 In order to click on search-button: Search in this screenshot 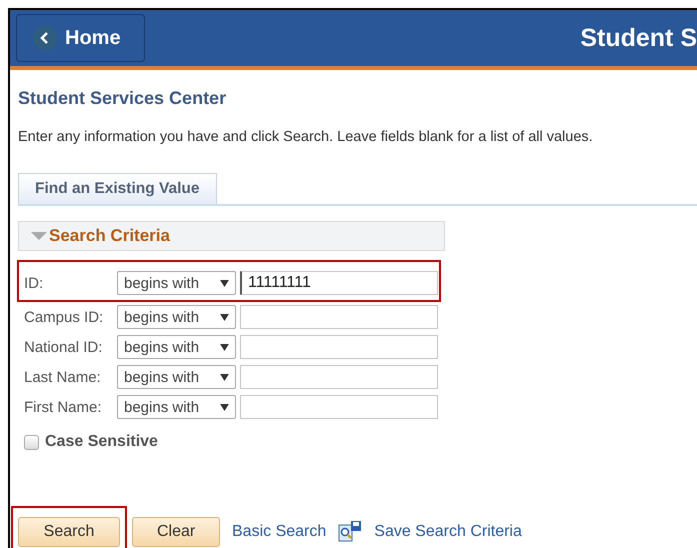, I will do `click(69, 532)`.